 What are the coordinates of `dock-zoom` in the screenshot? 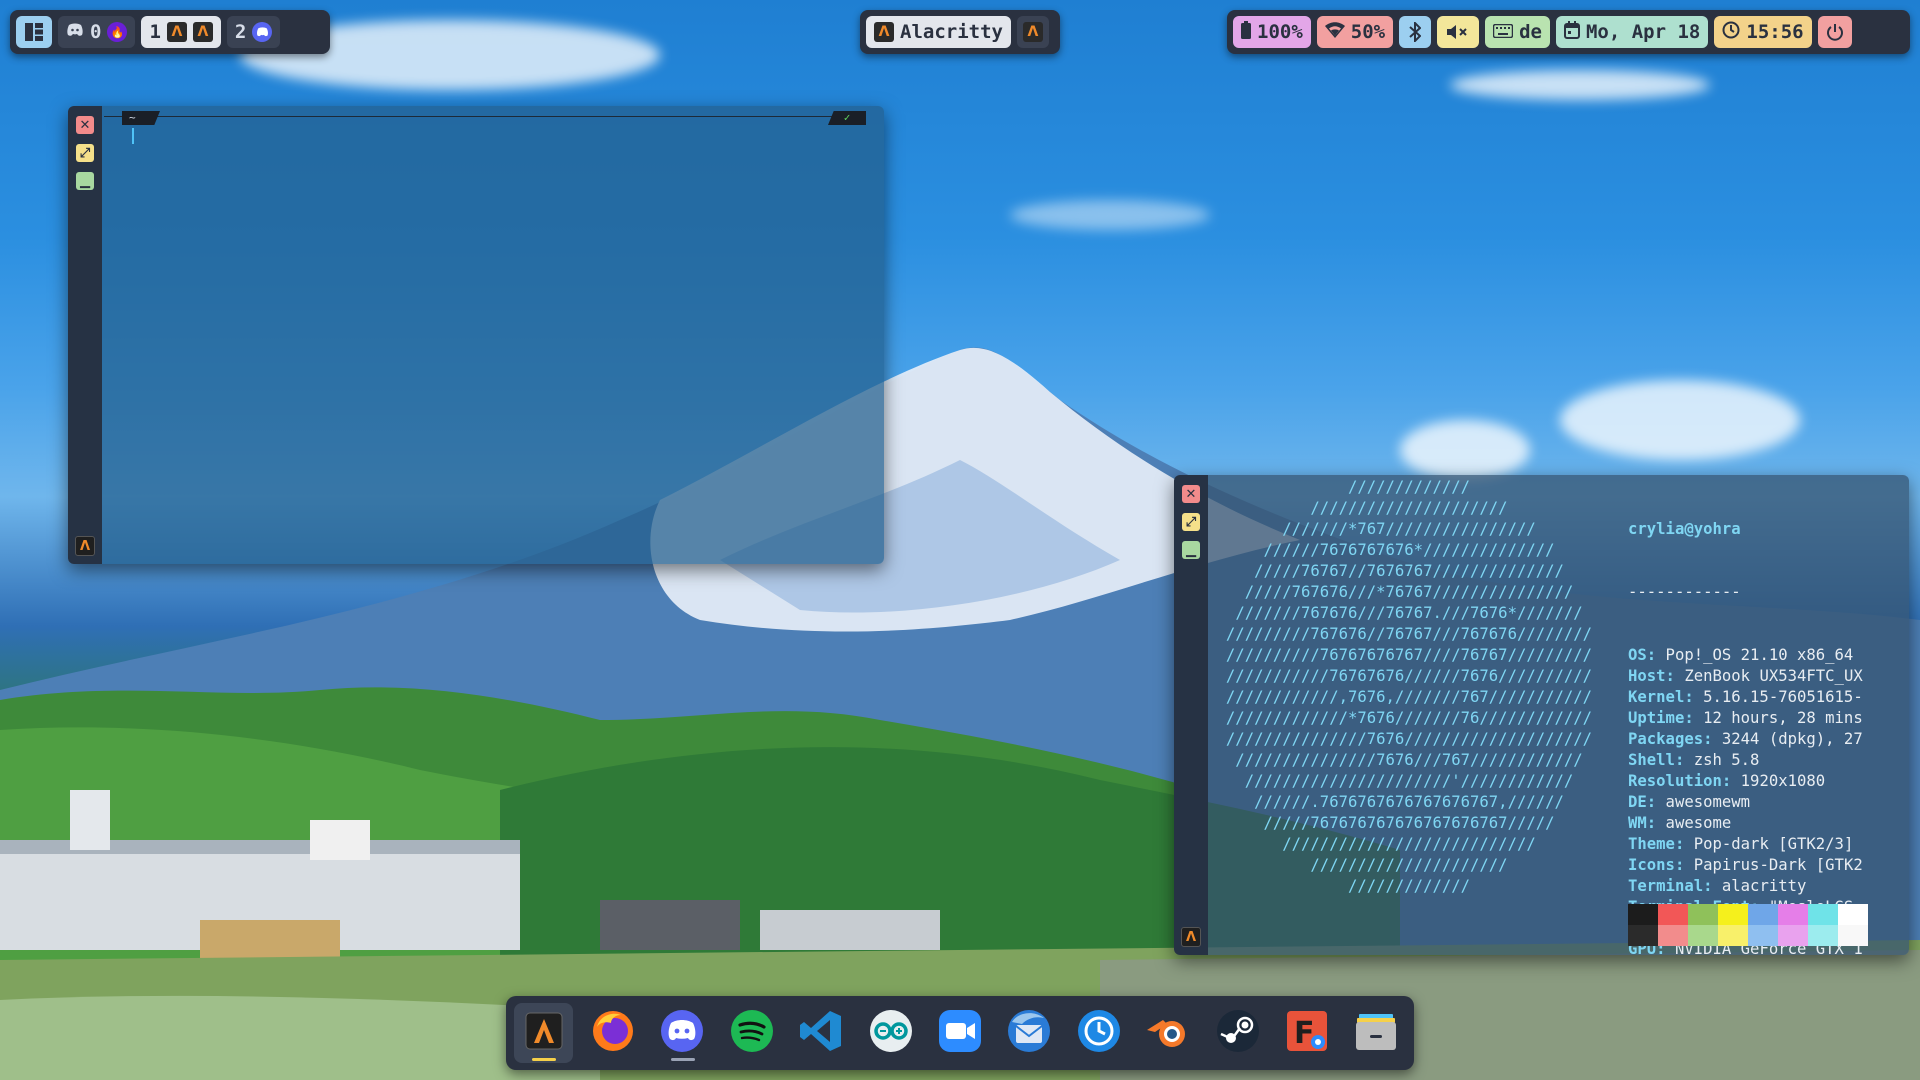 It's located at (959, 1033).